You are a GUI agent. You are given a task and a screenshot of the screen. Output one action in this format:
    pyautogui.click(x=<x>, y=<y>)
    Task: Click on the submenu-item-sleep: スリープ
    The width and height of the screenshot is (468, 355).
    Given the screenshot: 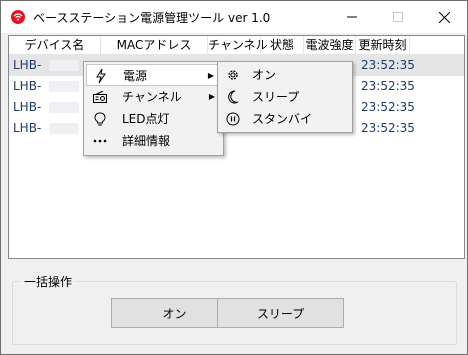 What is the action you would take?
    pyautogui.click(x=285, y=97)
    